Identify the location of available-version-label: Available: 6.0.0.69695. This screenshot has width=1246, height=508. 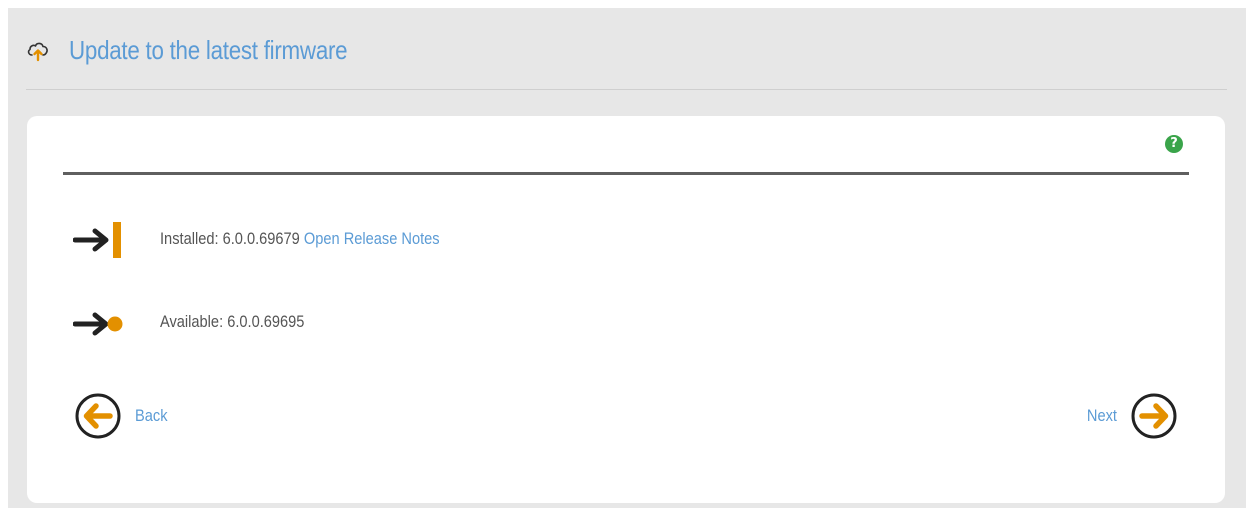
(232, 321).